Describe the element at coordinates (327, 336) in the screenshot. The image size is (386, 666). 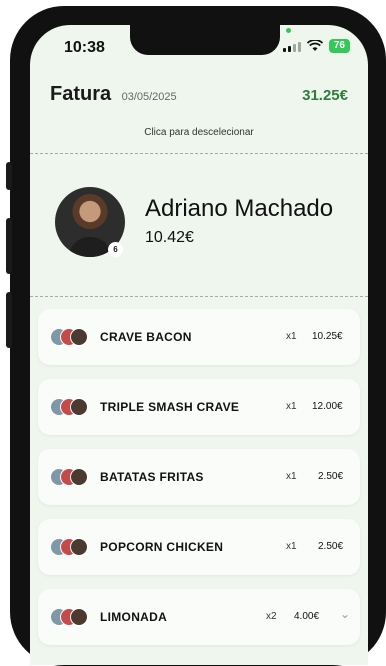
I see `item-price: 10.25€` at that location.